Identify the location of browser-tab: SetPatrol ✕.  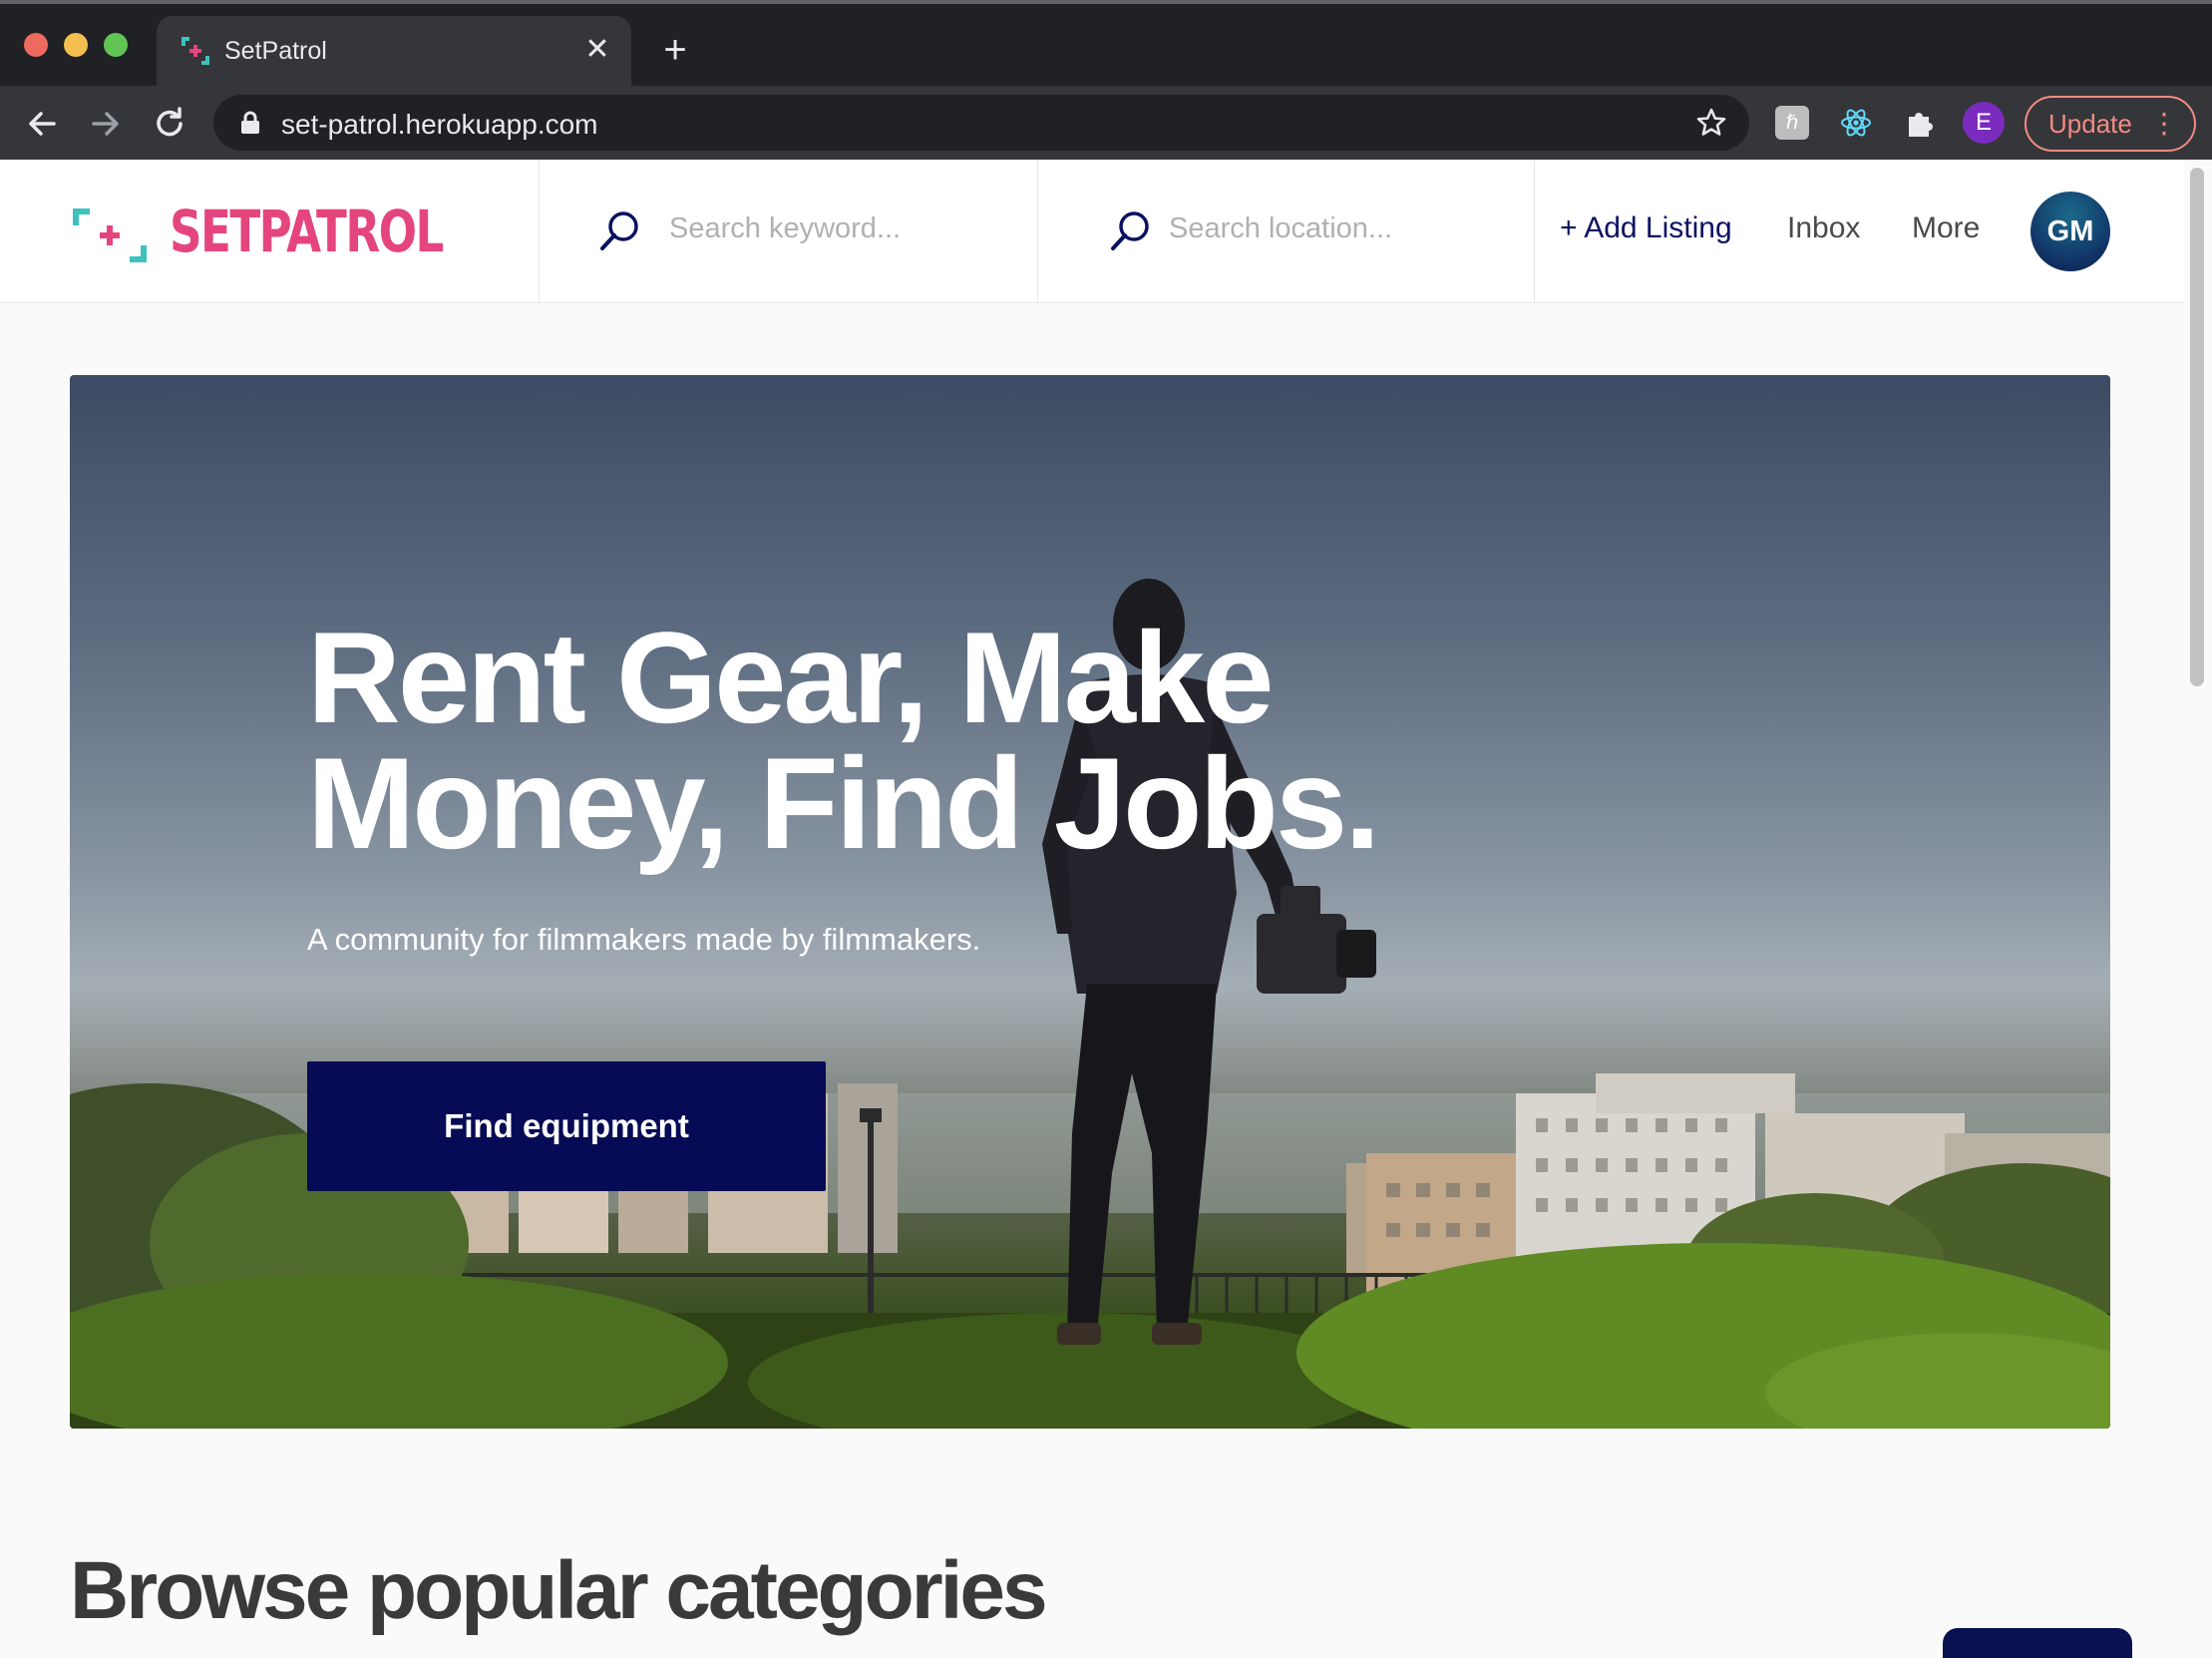
(394, 51).